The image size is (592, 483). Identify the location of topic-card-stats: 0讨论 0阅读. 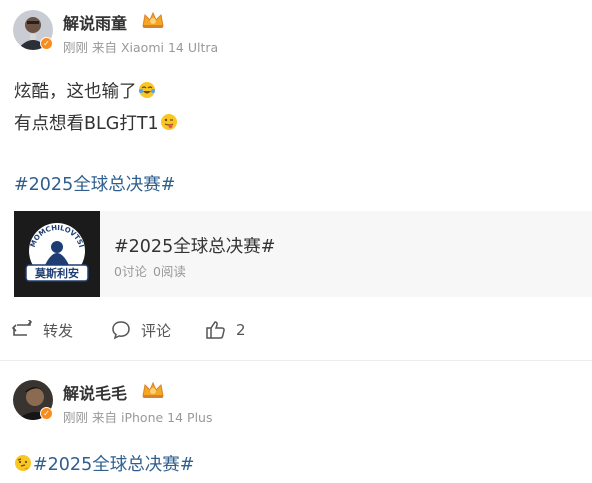
(150, 270).